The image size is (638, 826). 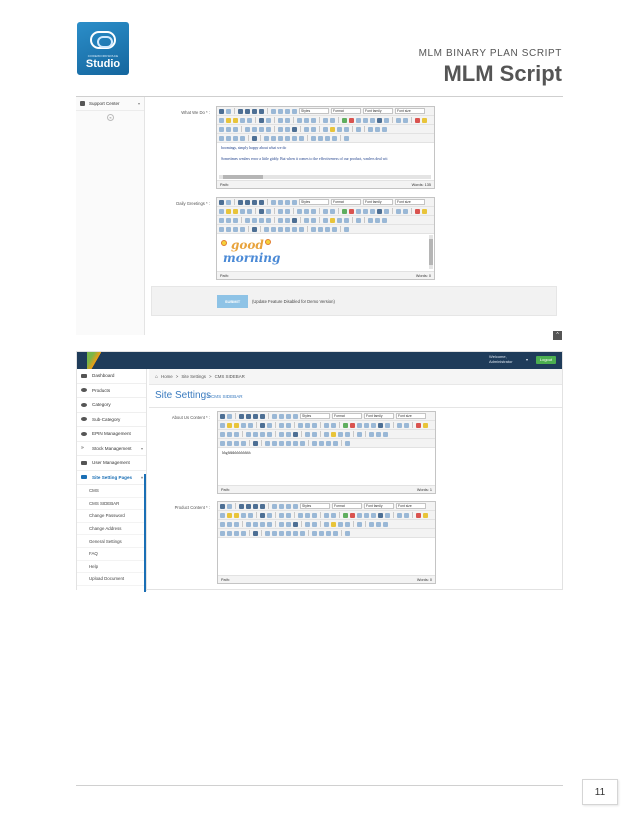 What do you see at coordinates (269, 524) in the screenshot?
I see `delete-col-icon` at bounding box center [269, 524].